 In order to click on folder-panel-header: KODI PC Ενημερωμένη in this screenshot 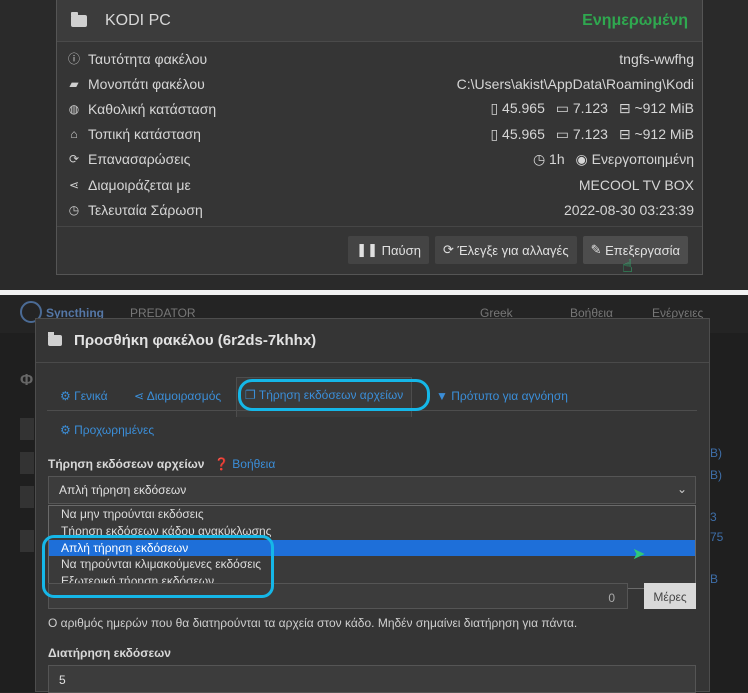, I will do `click(379, 21)`.